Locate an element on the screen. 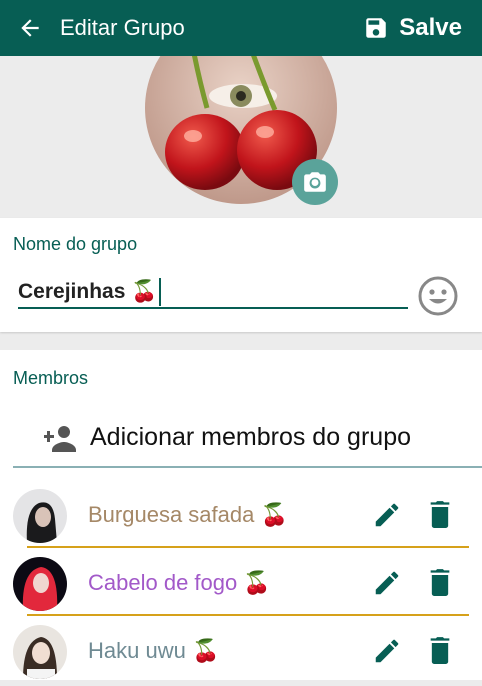  back-button is located at coordinates (30, 28).